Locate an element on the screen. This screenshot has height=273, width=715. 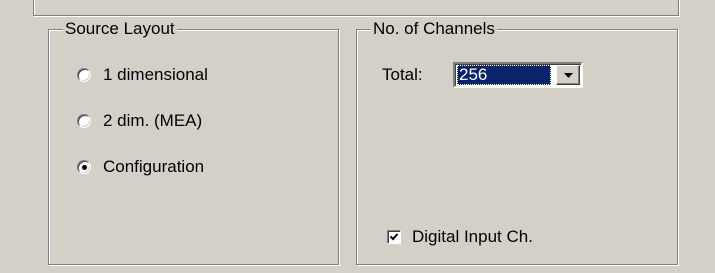
radio-label: 2 dim. (MEA) is located at coordinates (153, 120).